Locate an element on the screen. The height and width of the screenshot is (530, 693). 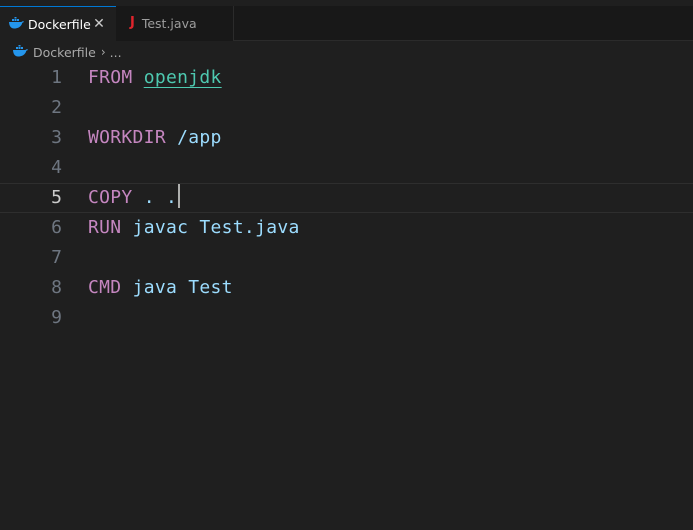
code-line: 3 WORKDIR /app is located at coordinates (346, 138).